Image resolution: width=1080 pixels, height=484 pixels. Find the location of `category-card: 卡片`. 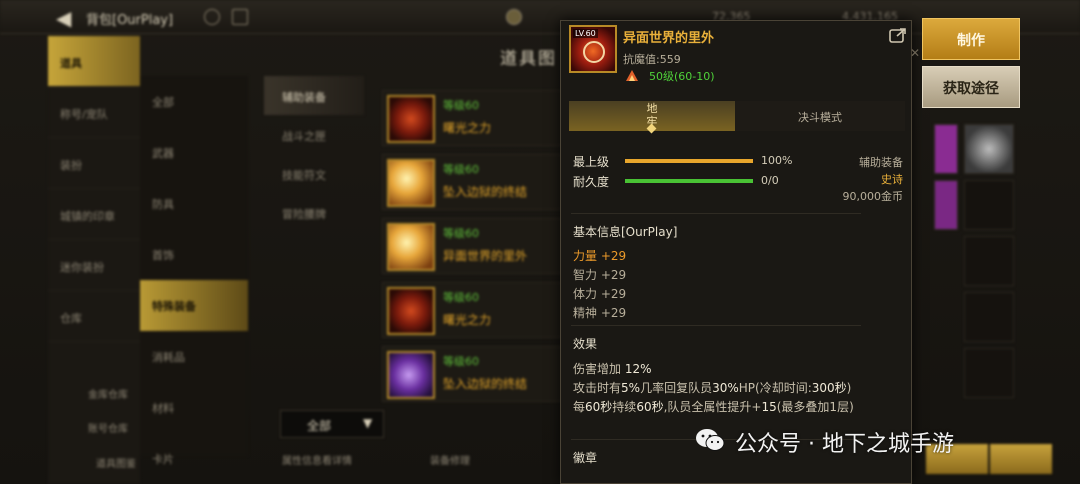

category-card: 卡片 is located at coordinates (194, 458).